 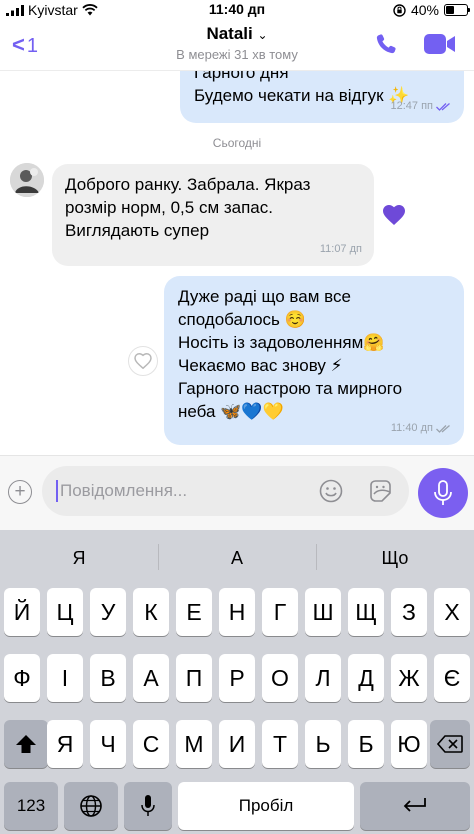 What do you see at coordinates (79, 557) in the screenshot?
I see `suggestion-1: Я` at bounding box center [79, 557].